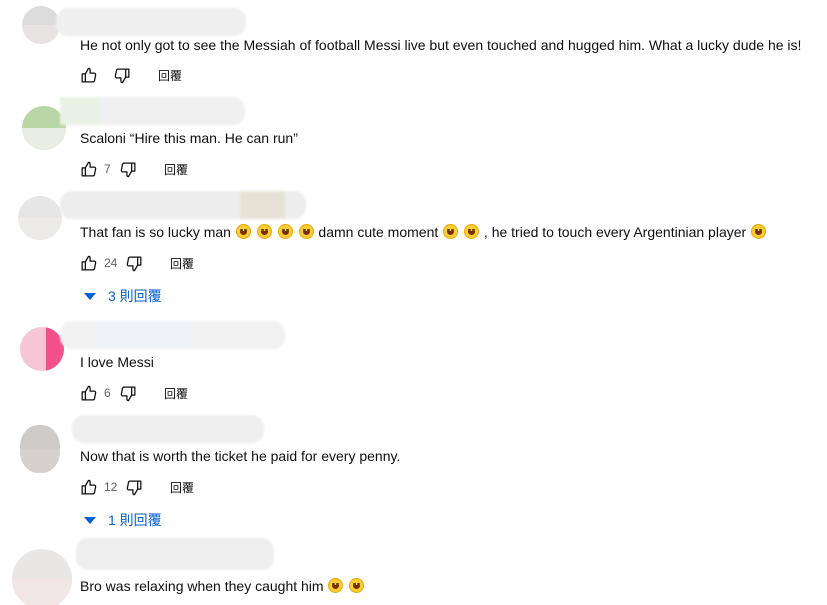  What do you see at coordinates (155, 232) in the screenshot?
I see `comment-text-part: That fan is so lucky man` at bounding box center [155, 232].